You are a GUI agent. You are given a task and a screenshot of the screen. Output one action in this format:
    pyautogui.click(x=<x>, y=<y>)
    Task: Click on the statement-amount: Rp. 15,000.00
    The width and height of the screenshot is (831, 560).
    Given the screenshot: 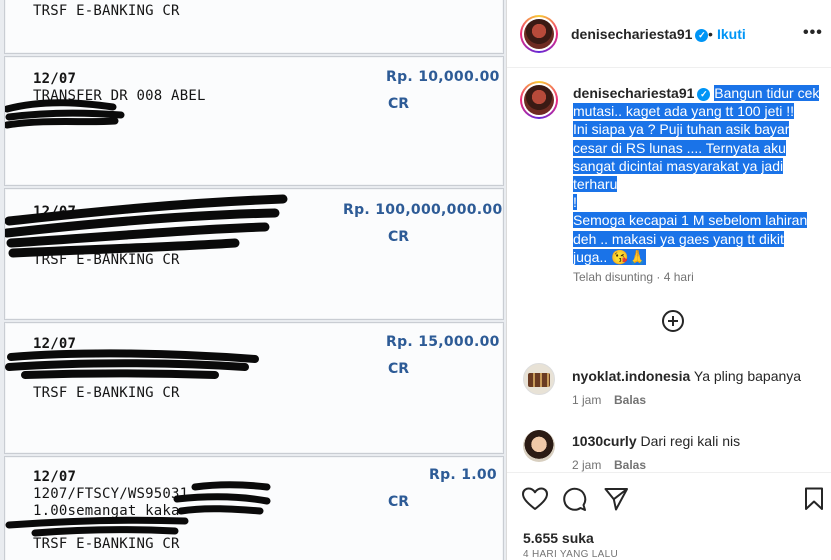 What is the action you would take?
    pyautogui.click(x=443, y=342)
    